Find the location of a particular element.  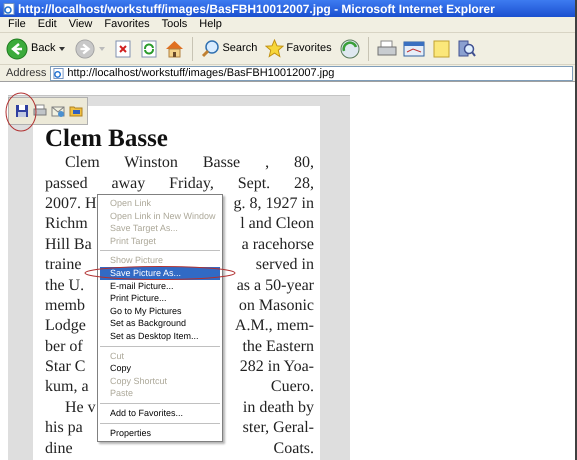

text-line: a racehorse is located at coordinates (278, 244).